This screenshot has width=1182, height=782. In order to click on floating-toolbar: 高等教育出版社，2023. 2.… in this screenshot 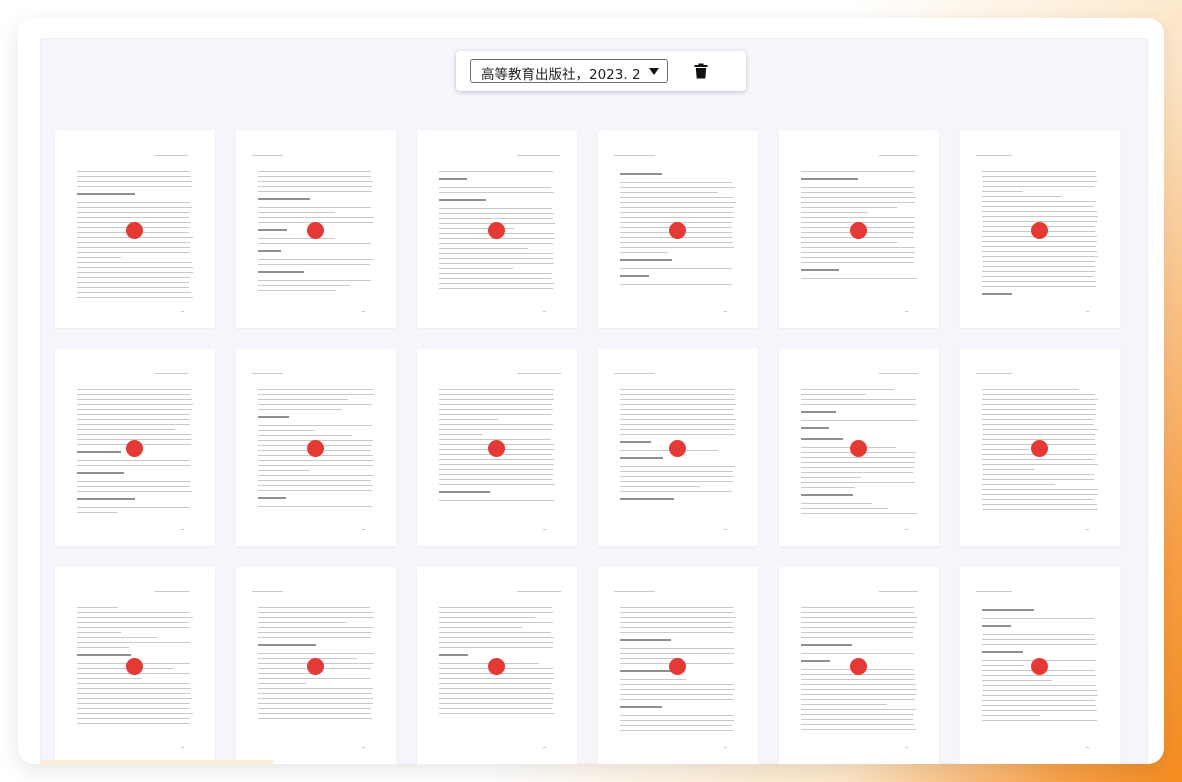, I will do `click(601, 71)`.